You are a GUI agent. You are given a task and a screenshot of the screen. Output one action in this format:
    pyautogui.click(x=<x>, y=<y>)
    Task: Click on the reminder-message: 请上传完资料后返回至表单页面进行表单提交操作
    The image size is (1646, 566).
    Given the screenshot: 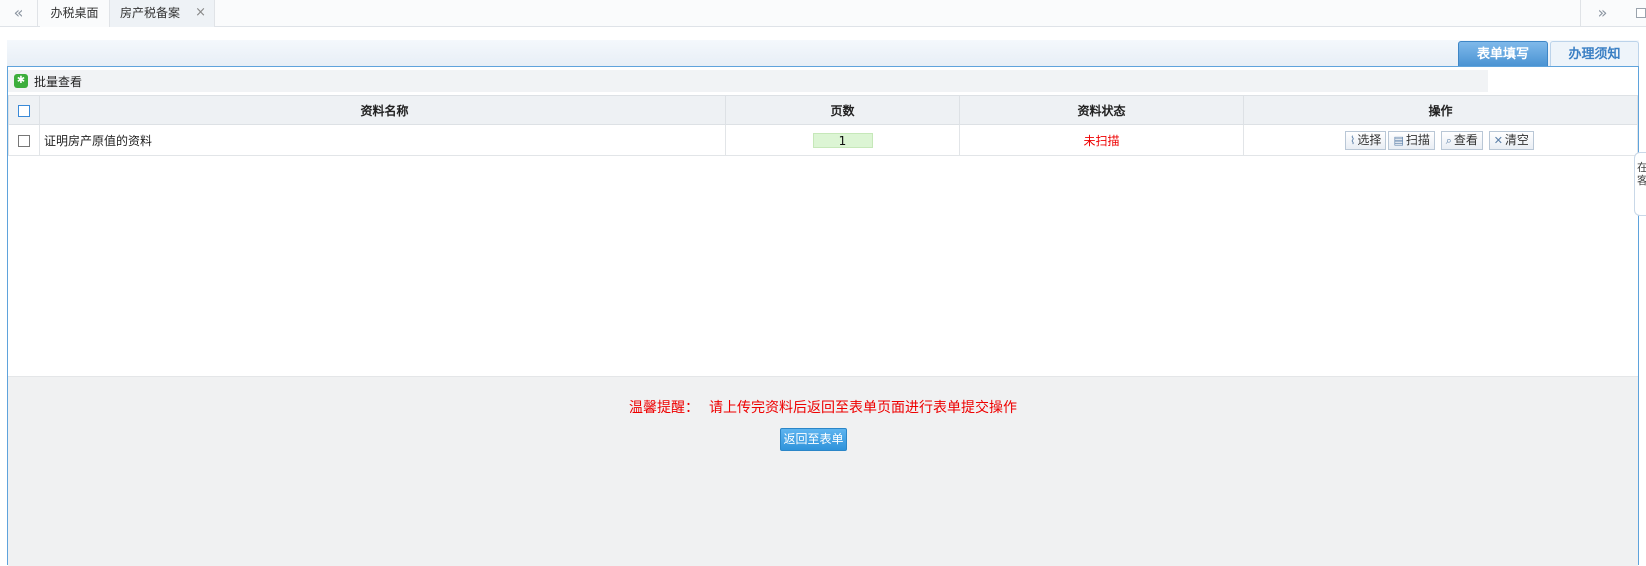 What is the action you would take?
    pyautogui.click(x=863, y=408)
    